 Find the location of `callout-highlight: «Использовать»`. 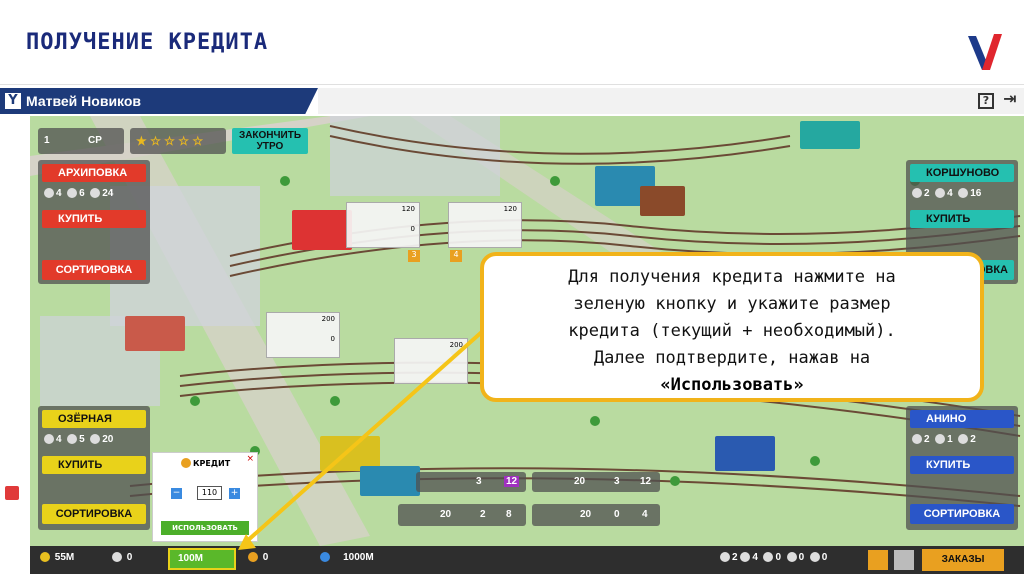

callout-highlight: «Использовать» is located at coordinates (732, 385).